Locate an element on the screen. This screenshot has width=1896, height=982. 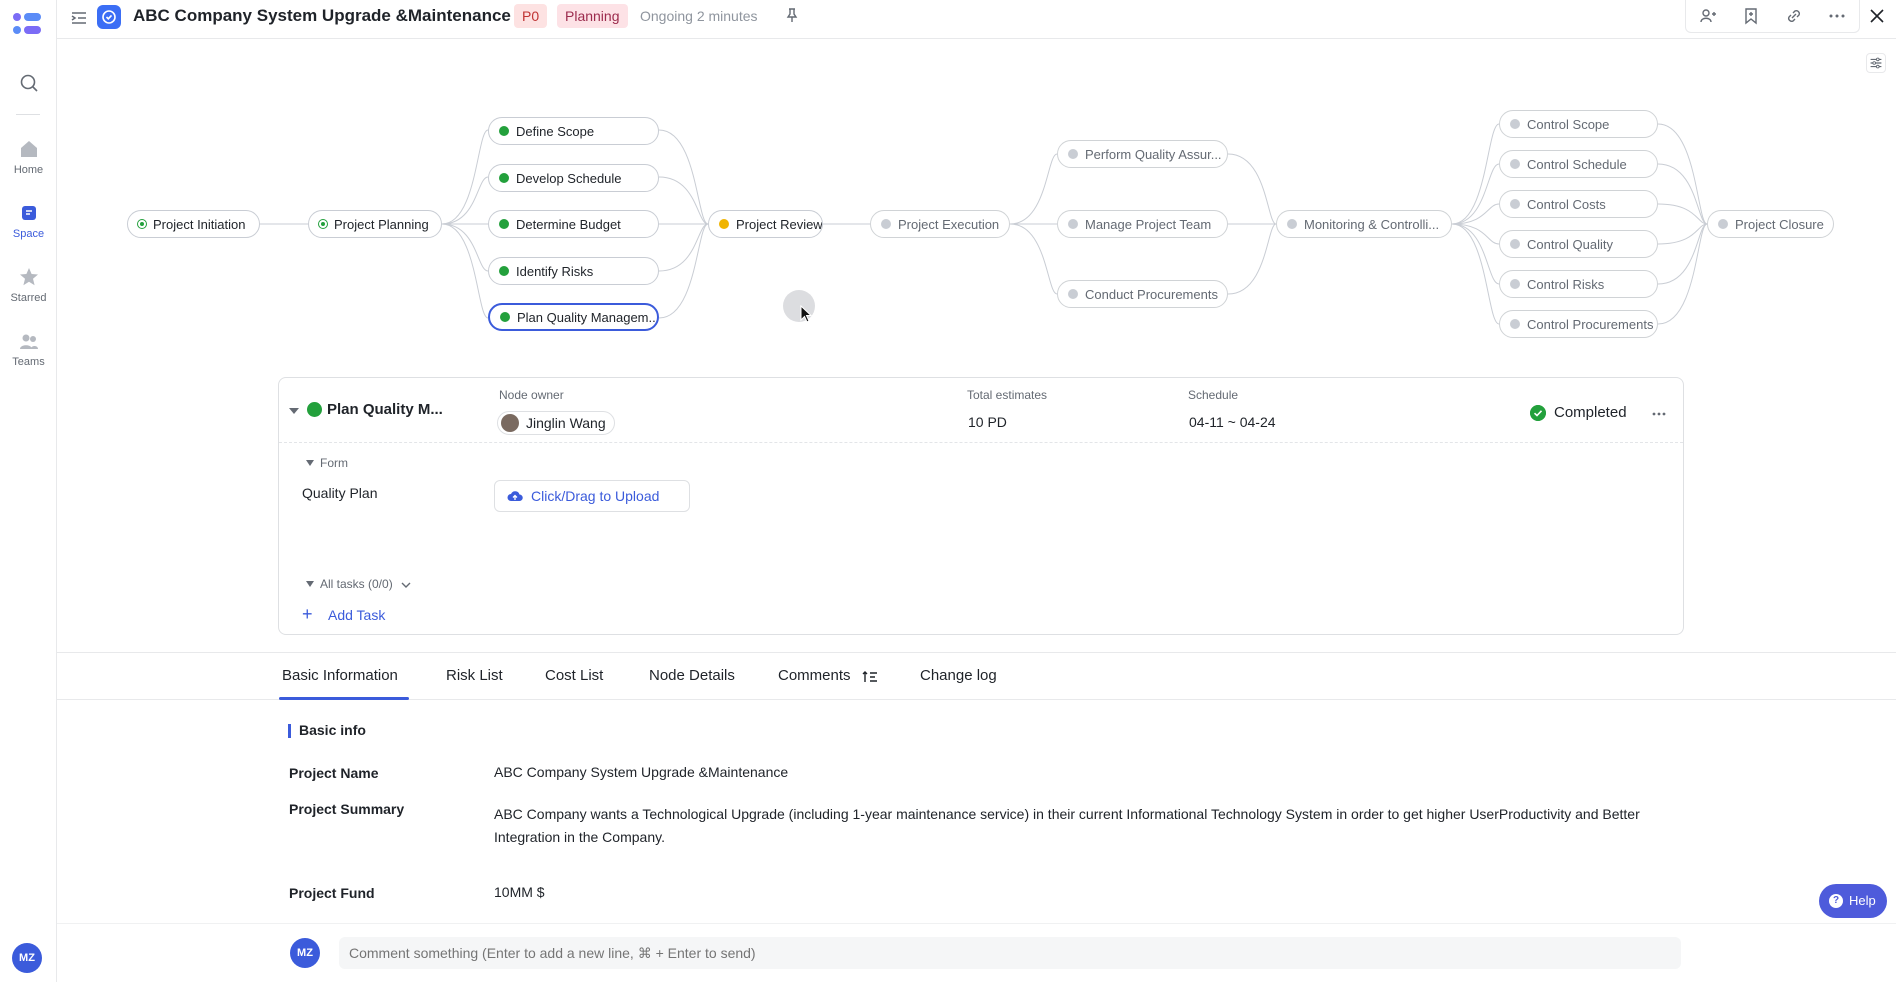
nav-home: Home is located at coordinates (28, 157).